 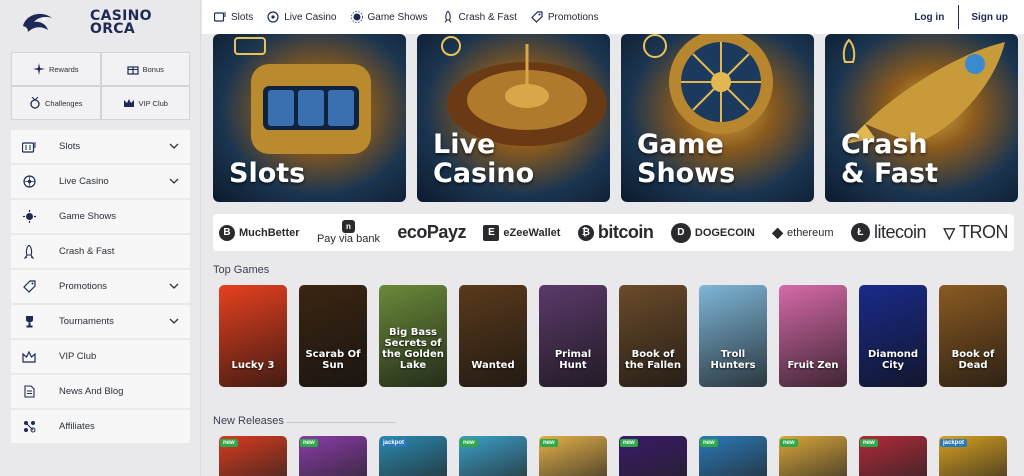 What do you see at coordinates (893, 336) in the screenshot?
I see `game-card: Diamond City` at bounding box center [893, 336].